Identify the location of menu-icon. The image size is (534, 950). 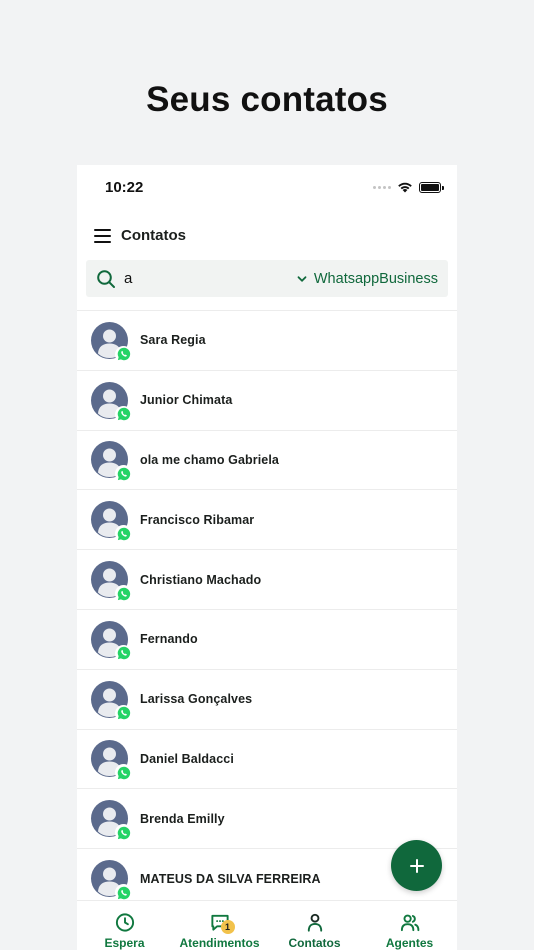
(102, 235).